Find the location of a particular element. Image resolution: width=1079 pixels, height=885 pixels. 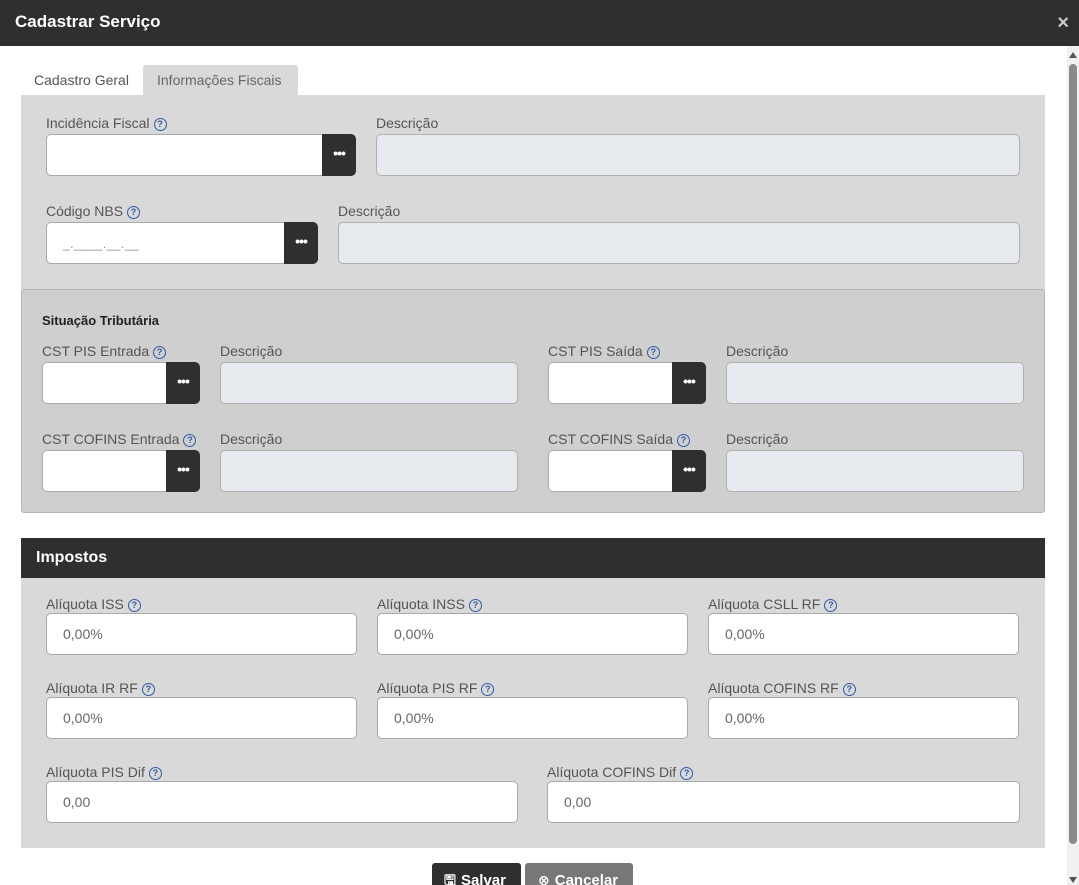

scroll-down-icon is located at coordinates (1073, 880).